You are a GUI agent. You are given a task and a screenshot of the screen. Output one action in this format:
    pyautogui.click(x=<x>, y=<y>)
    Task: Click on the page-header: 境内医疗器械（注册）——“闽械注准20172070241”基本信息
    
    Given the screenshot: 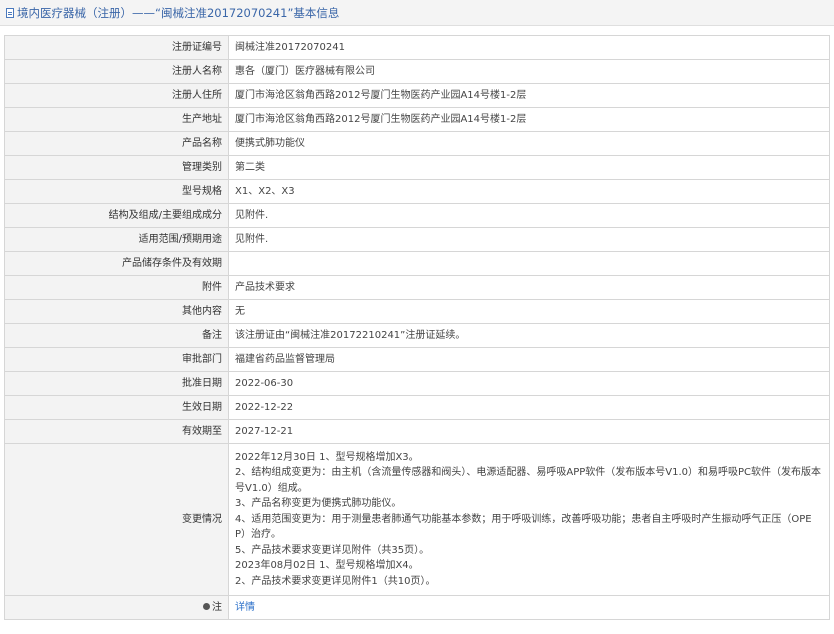 What is the action you would take?
    pyautogui.click(x=417, y=13)
    